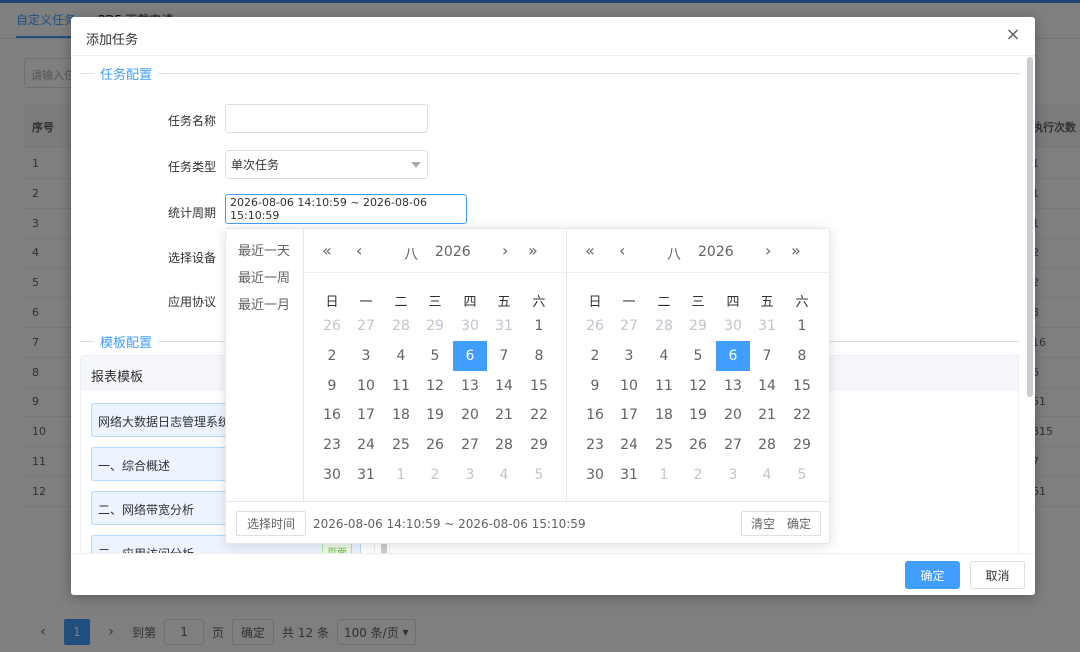  Describe the element at coordinates (802, 356) in the screenshot. I see `right-day-cell: 8` at that location.